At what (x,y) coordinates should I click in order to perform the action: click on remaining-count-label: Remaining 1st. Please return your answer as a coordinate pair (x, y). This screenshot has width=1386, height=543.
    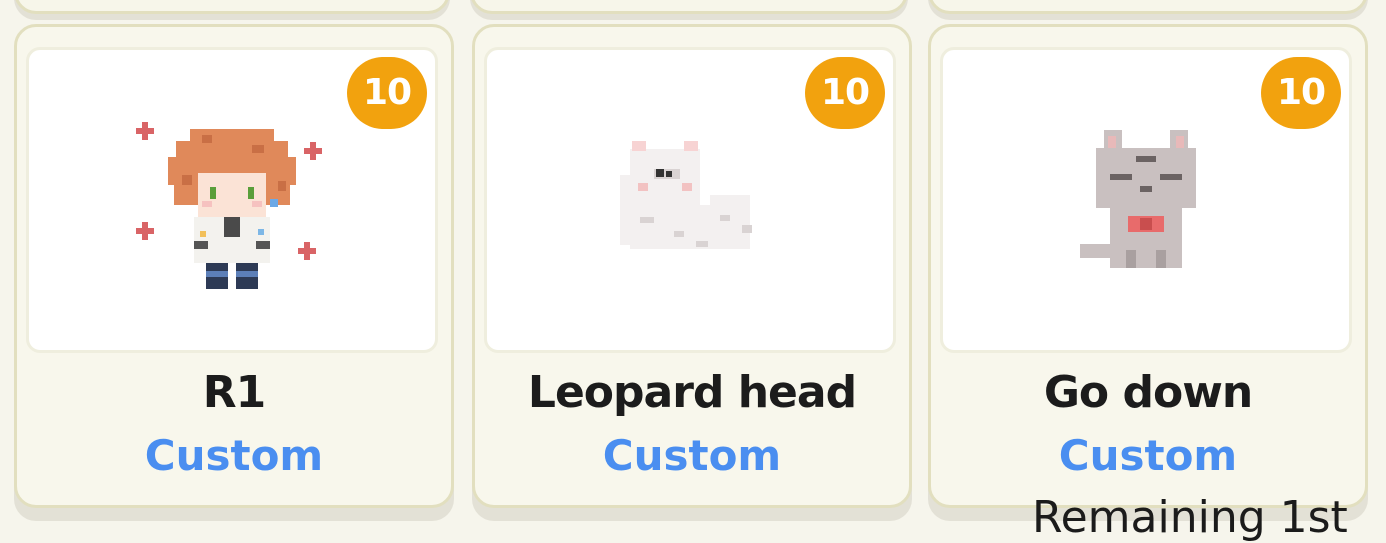
    Looking at the image, I should click on (1190, 517).